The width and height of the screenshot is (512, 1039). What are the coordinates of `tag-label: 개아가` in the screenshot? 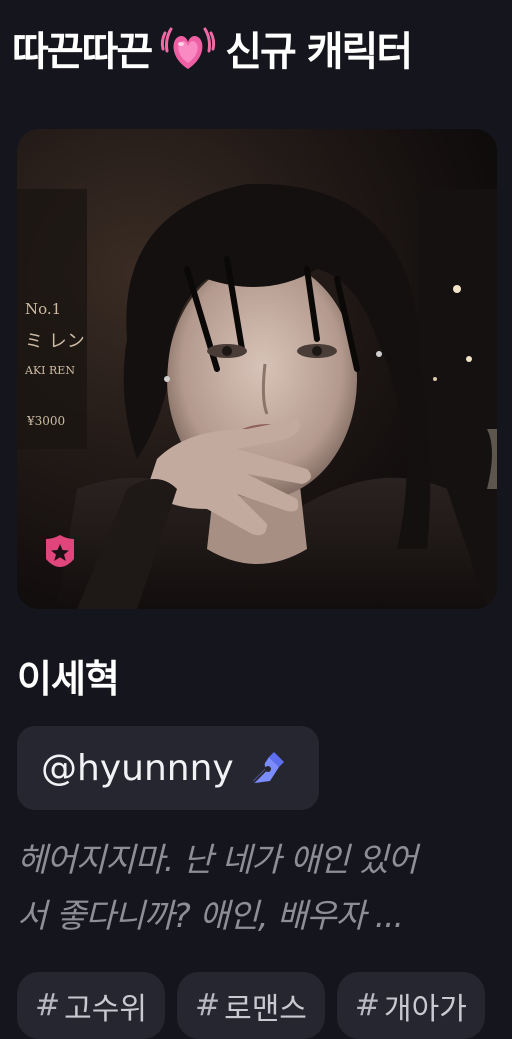 It's located at (425, 1009).